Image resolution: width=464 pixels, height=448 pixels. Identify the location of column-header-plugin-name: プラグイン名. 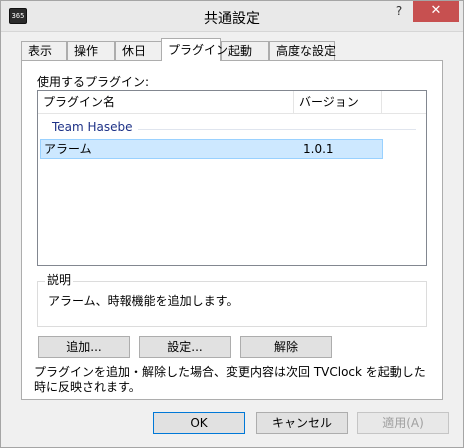
(166, 102).